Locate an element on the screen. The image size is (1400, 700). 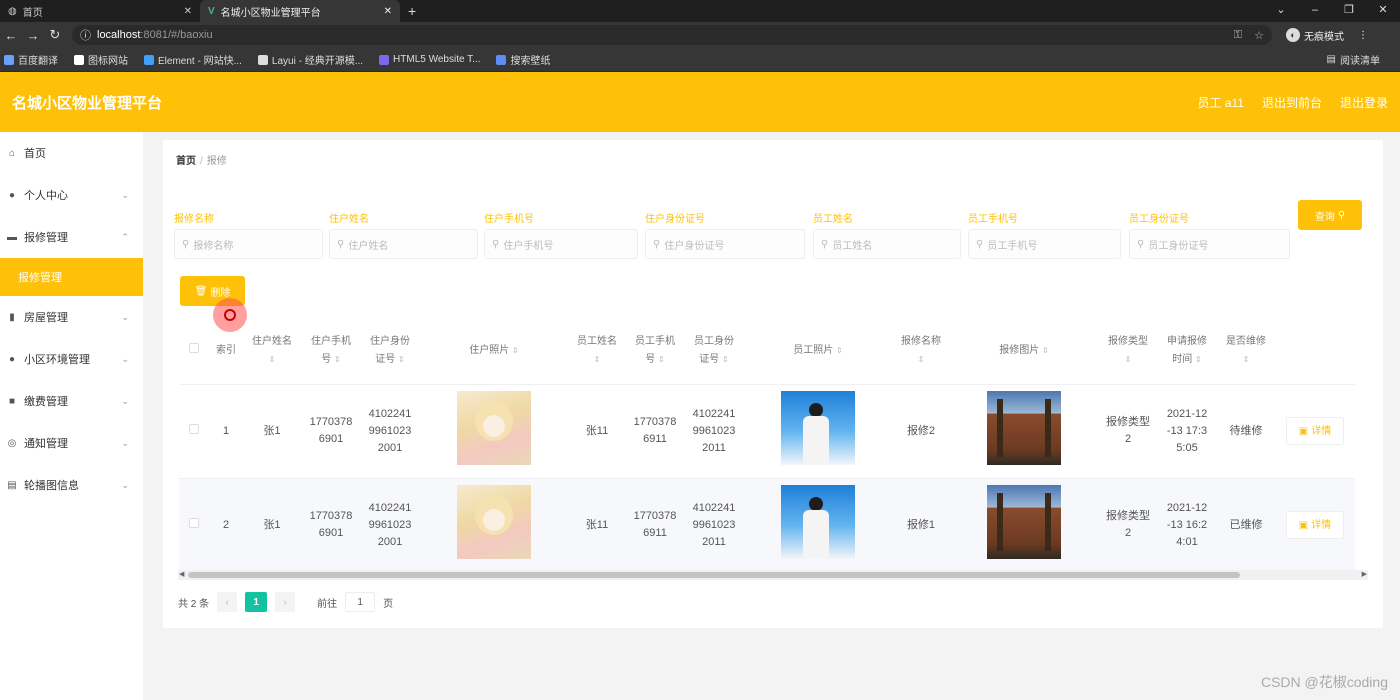
col-owner-id: 住户身份 证号 ⇕ is located at coordinates (390, 351).